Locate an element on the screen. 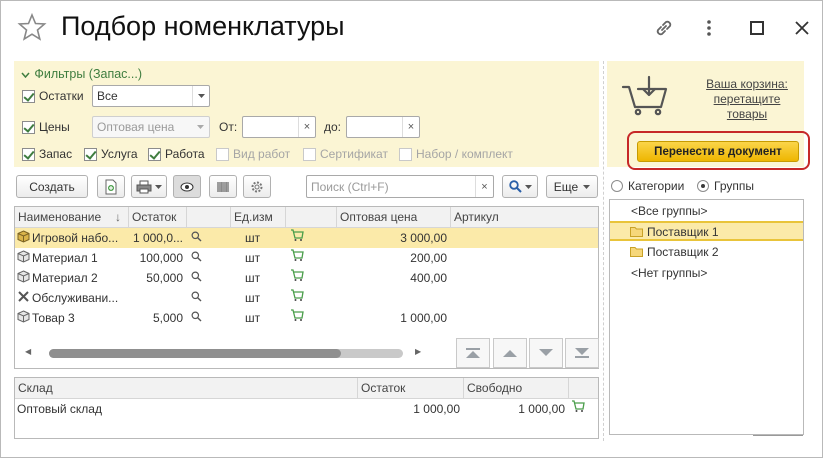 This screenshot has width=823, height=458. scroll-left-icon: ◀ is located at coordinates (30, 353).